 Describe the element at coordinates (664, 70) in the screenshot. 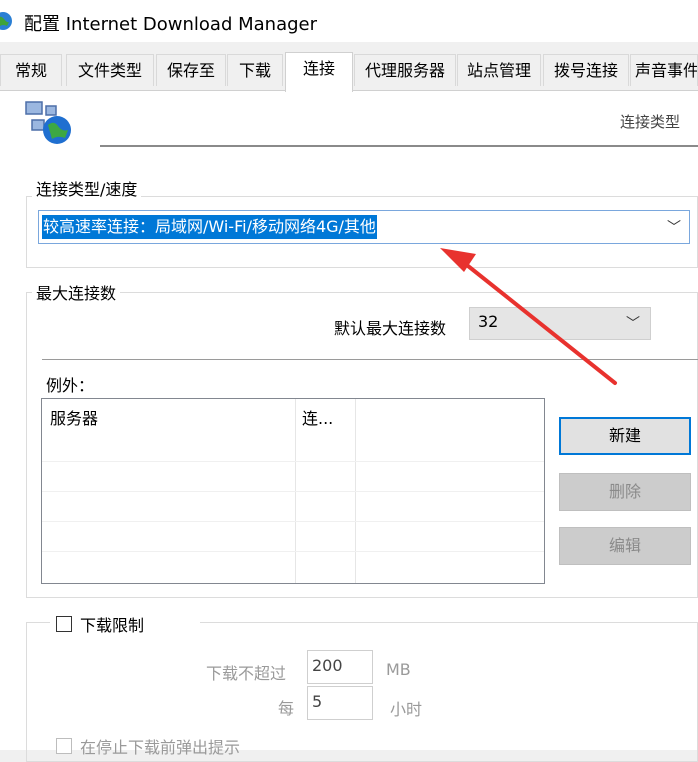

I see `tab-sounds: 声音事件` at that location.